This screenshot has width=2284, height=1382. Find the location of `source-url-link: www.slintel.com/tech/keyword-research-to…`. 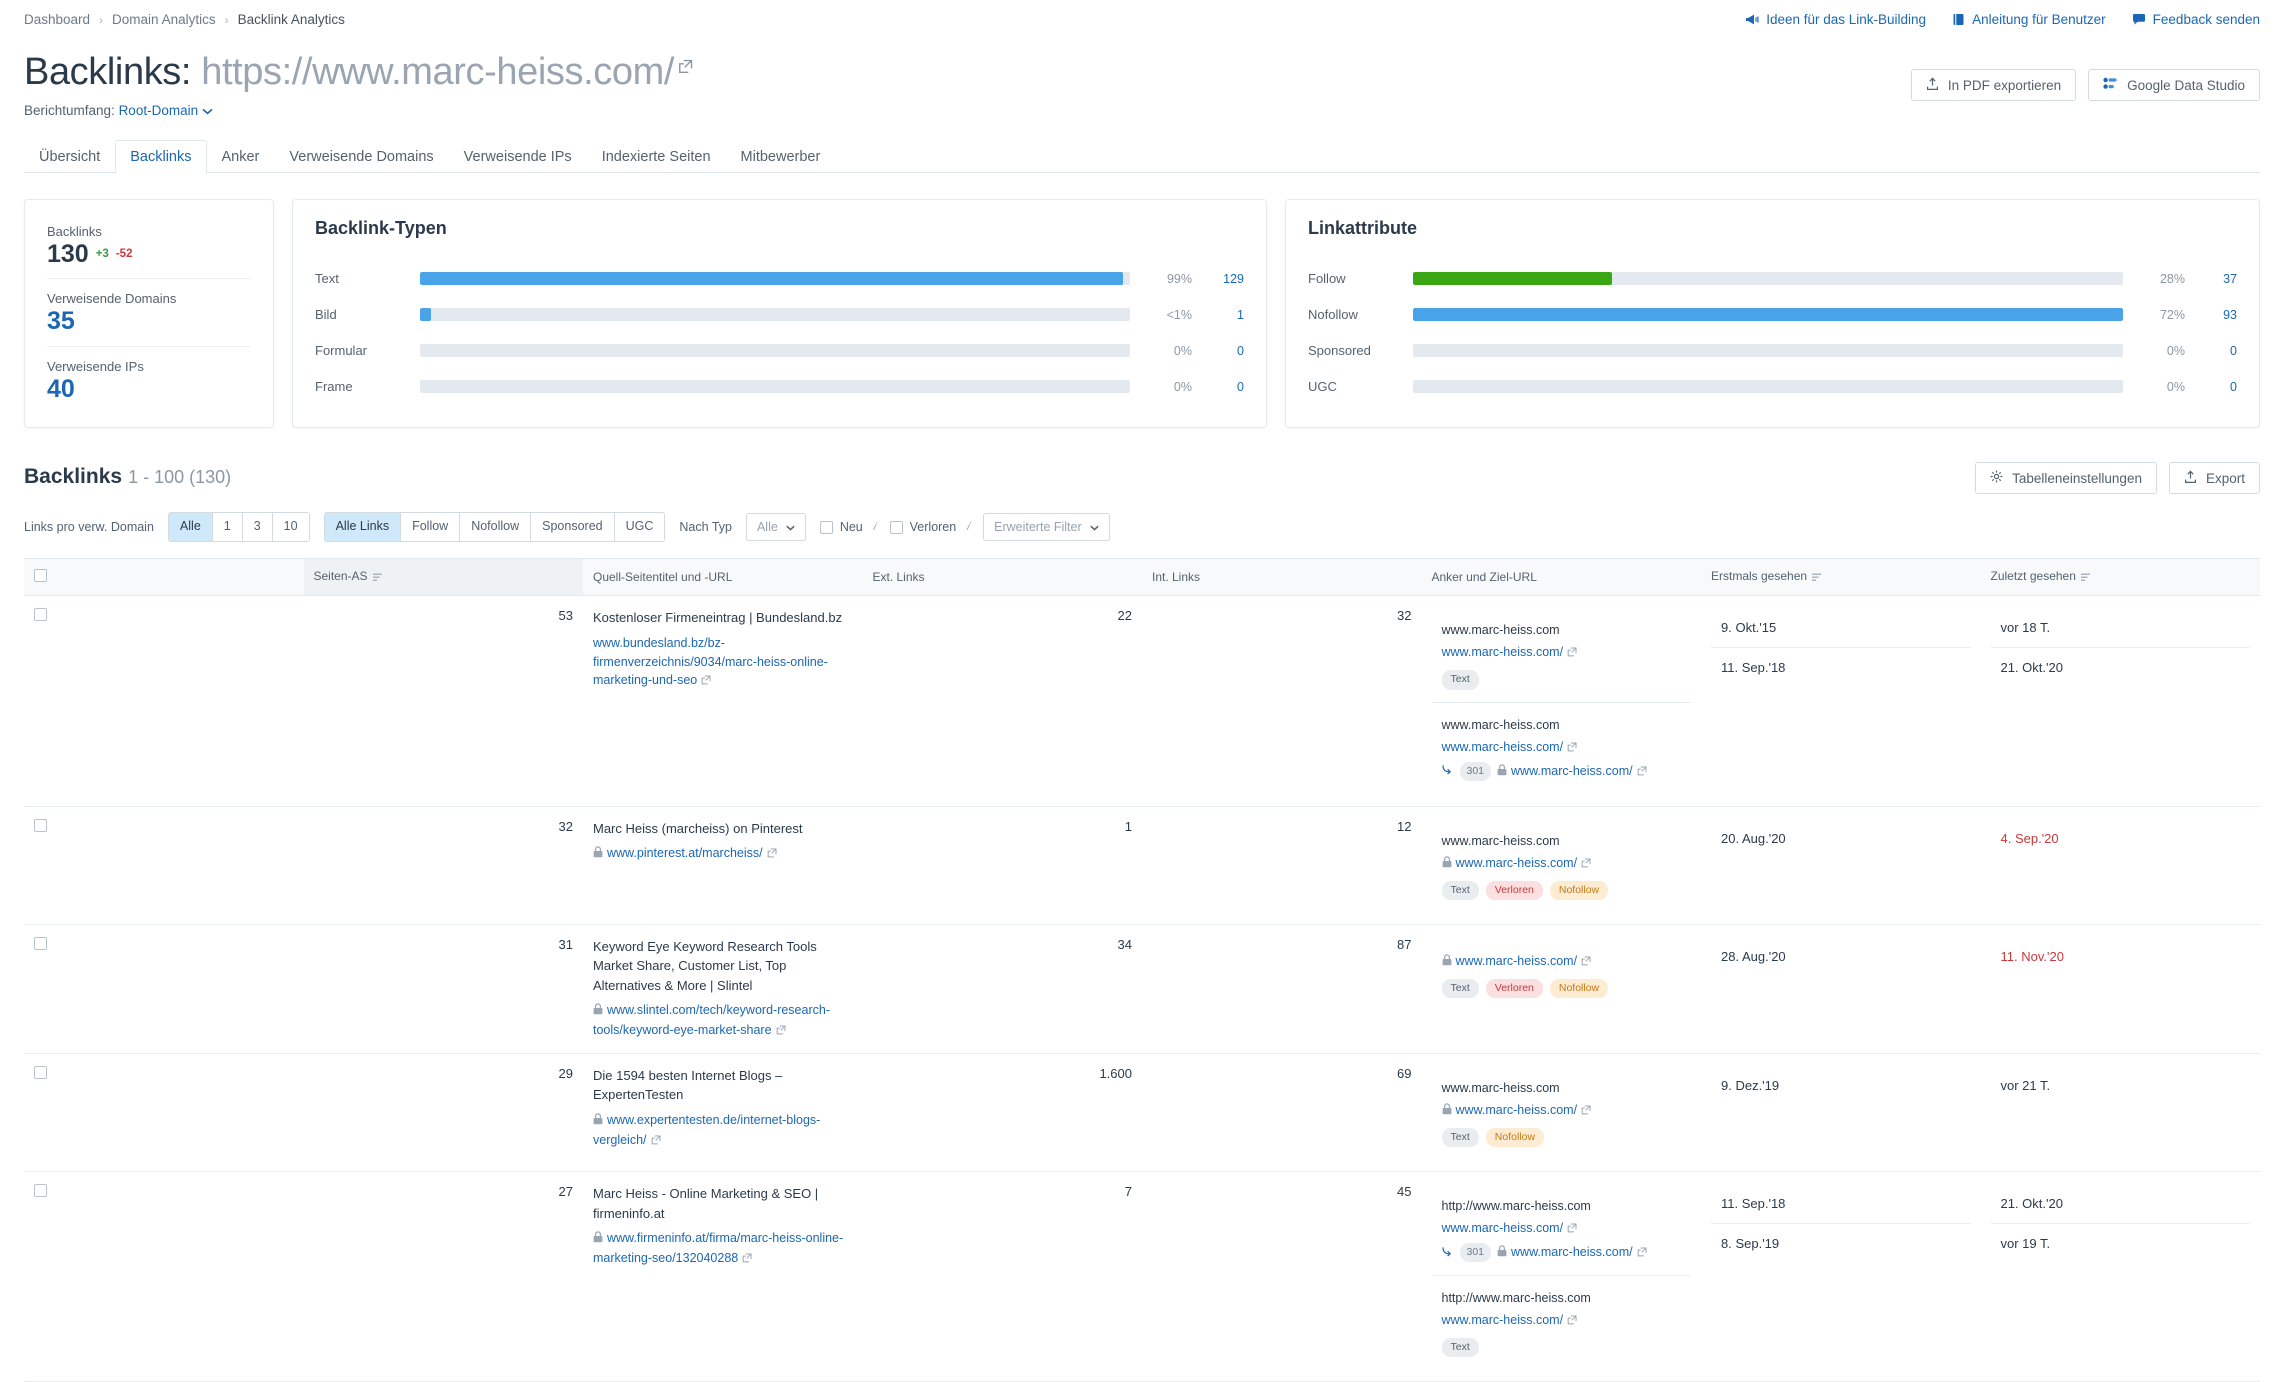

source-url-link: www.slintel.com/tech/keyword-research-to… is located at coordinates (723, 1021).